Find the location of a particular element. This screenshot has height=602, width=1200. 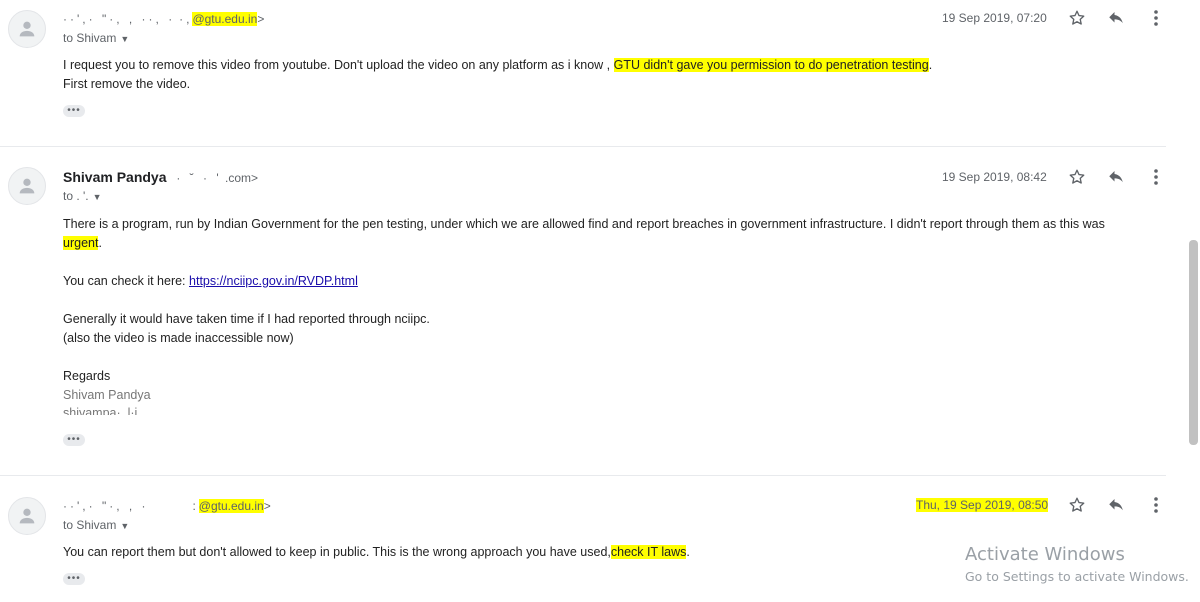

message-date: 19 Sep 2019, 07:20 is located at coordinates (994, 18).